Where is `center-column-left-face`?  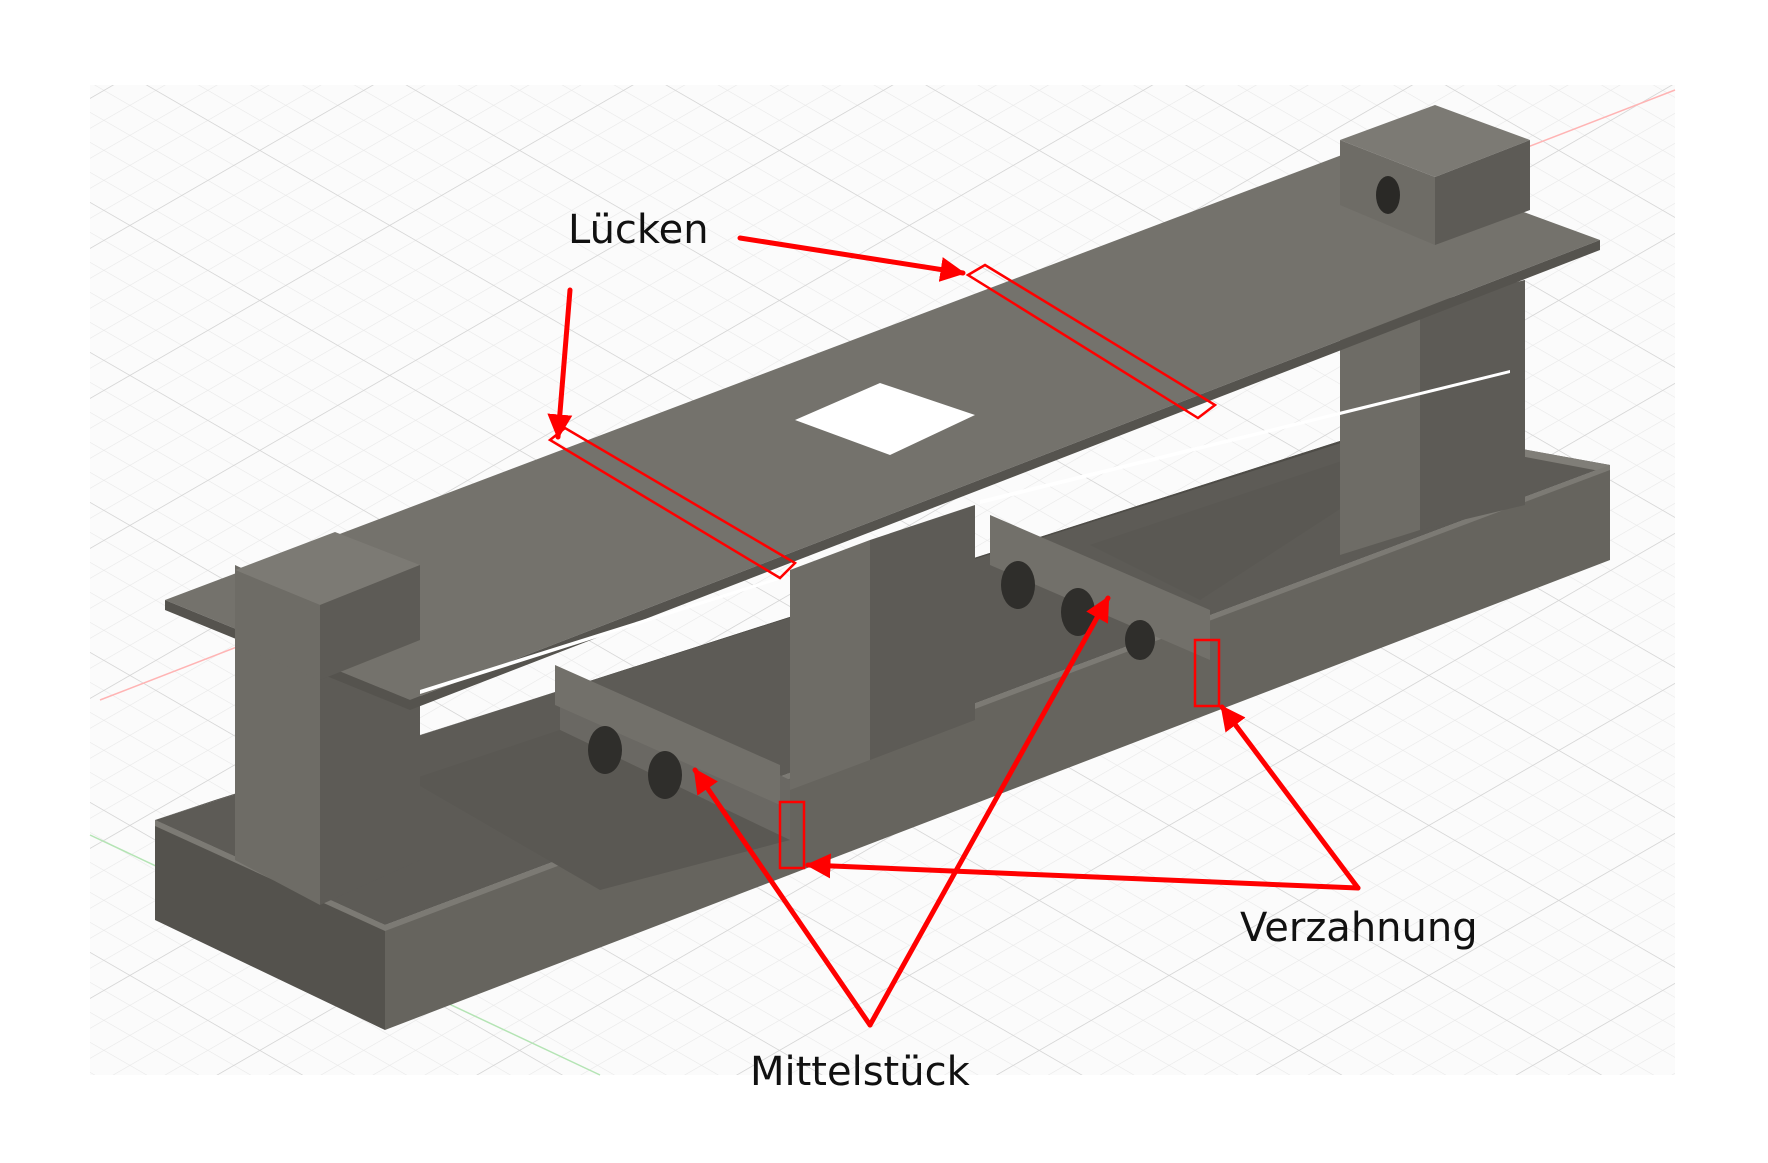
center-column-left-face is located at coordinates (830, 665).